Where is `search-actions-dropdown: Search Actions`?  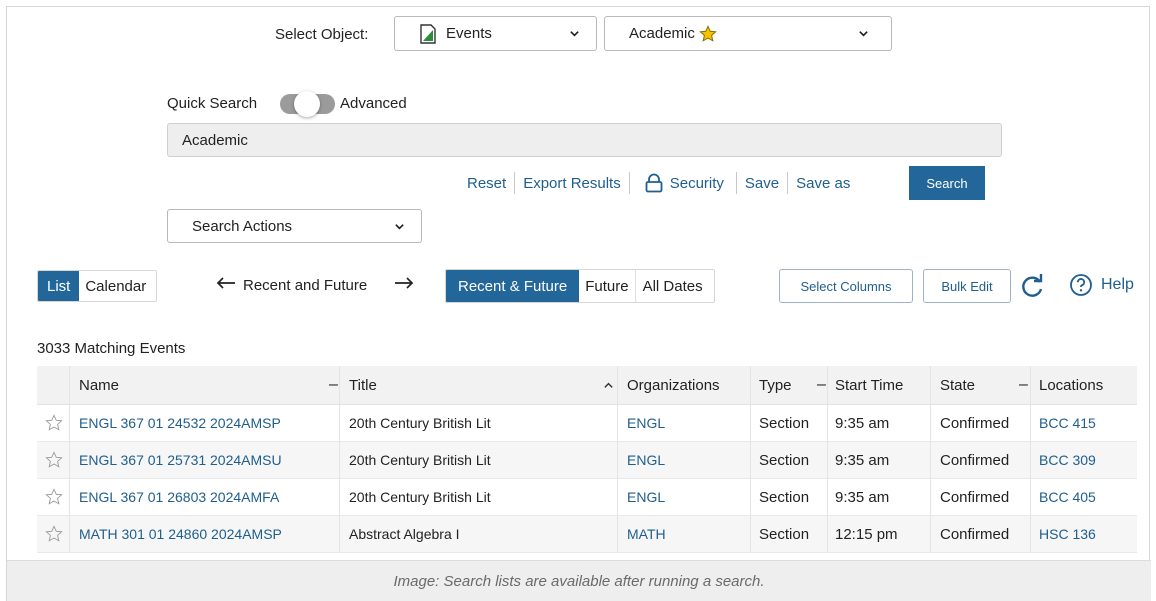
search-actions-dropdown: Search Actions is located at coordinates (294, 226).